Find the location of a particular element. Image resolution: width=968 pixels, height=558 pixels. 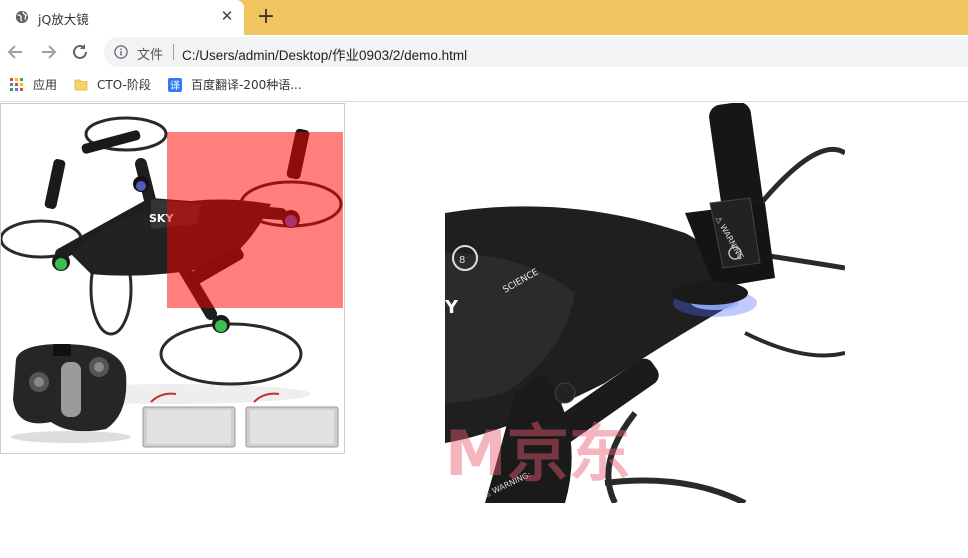

tab-active: jQ放大镜 ✕ is located at coordinates (122, 17).